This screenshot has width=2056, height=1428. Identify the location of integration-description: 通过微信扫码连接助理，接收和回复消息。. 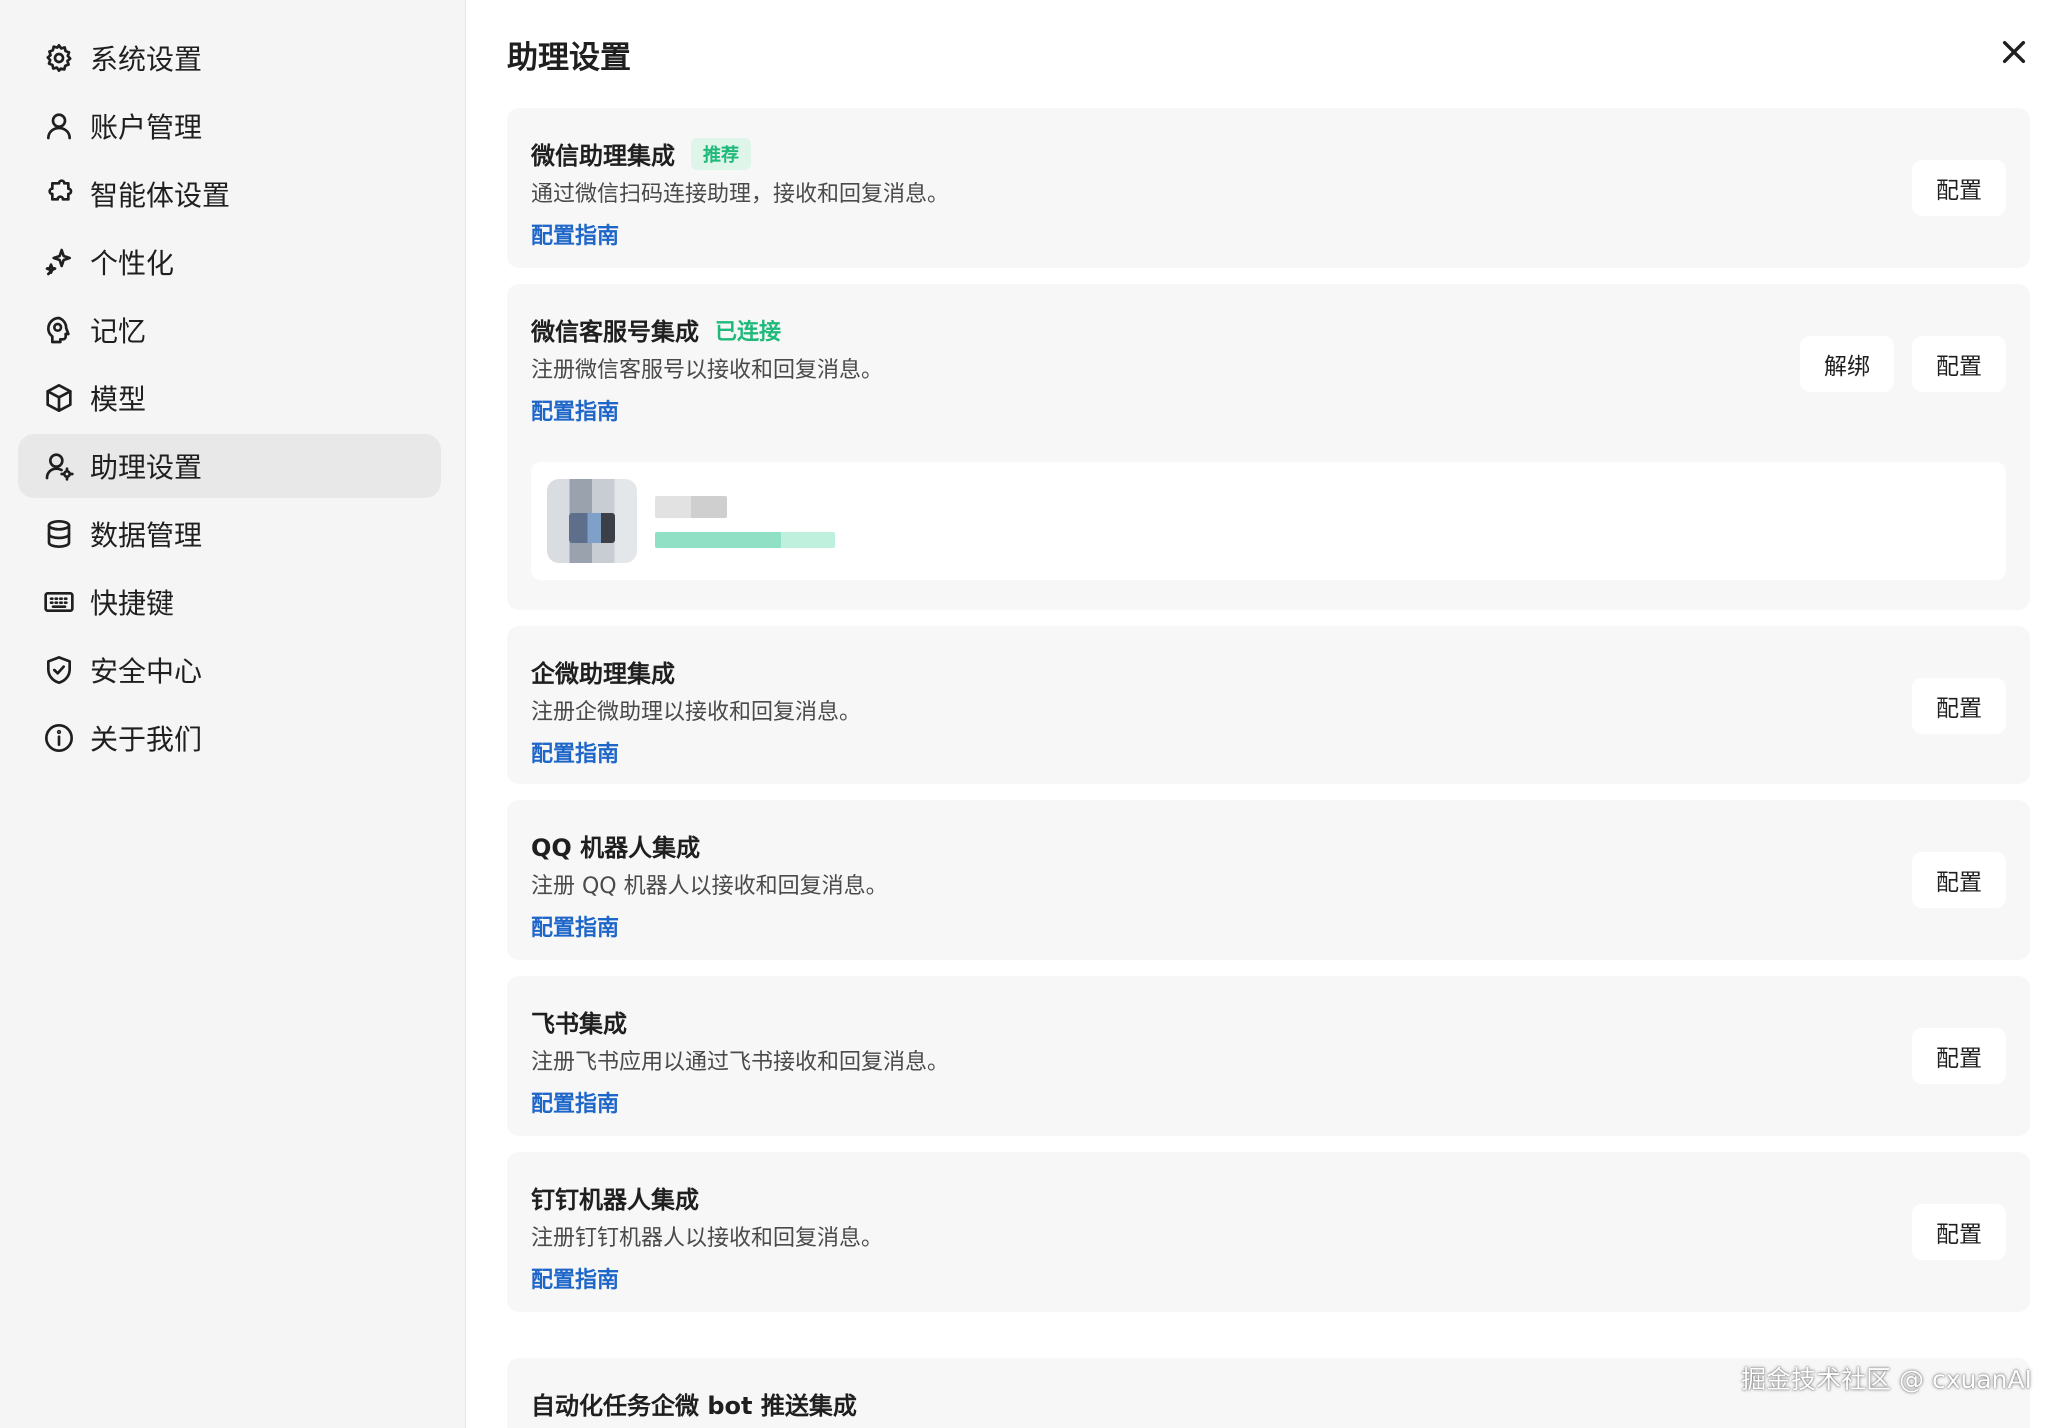
(740, 194).